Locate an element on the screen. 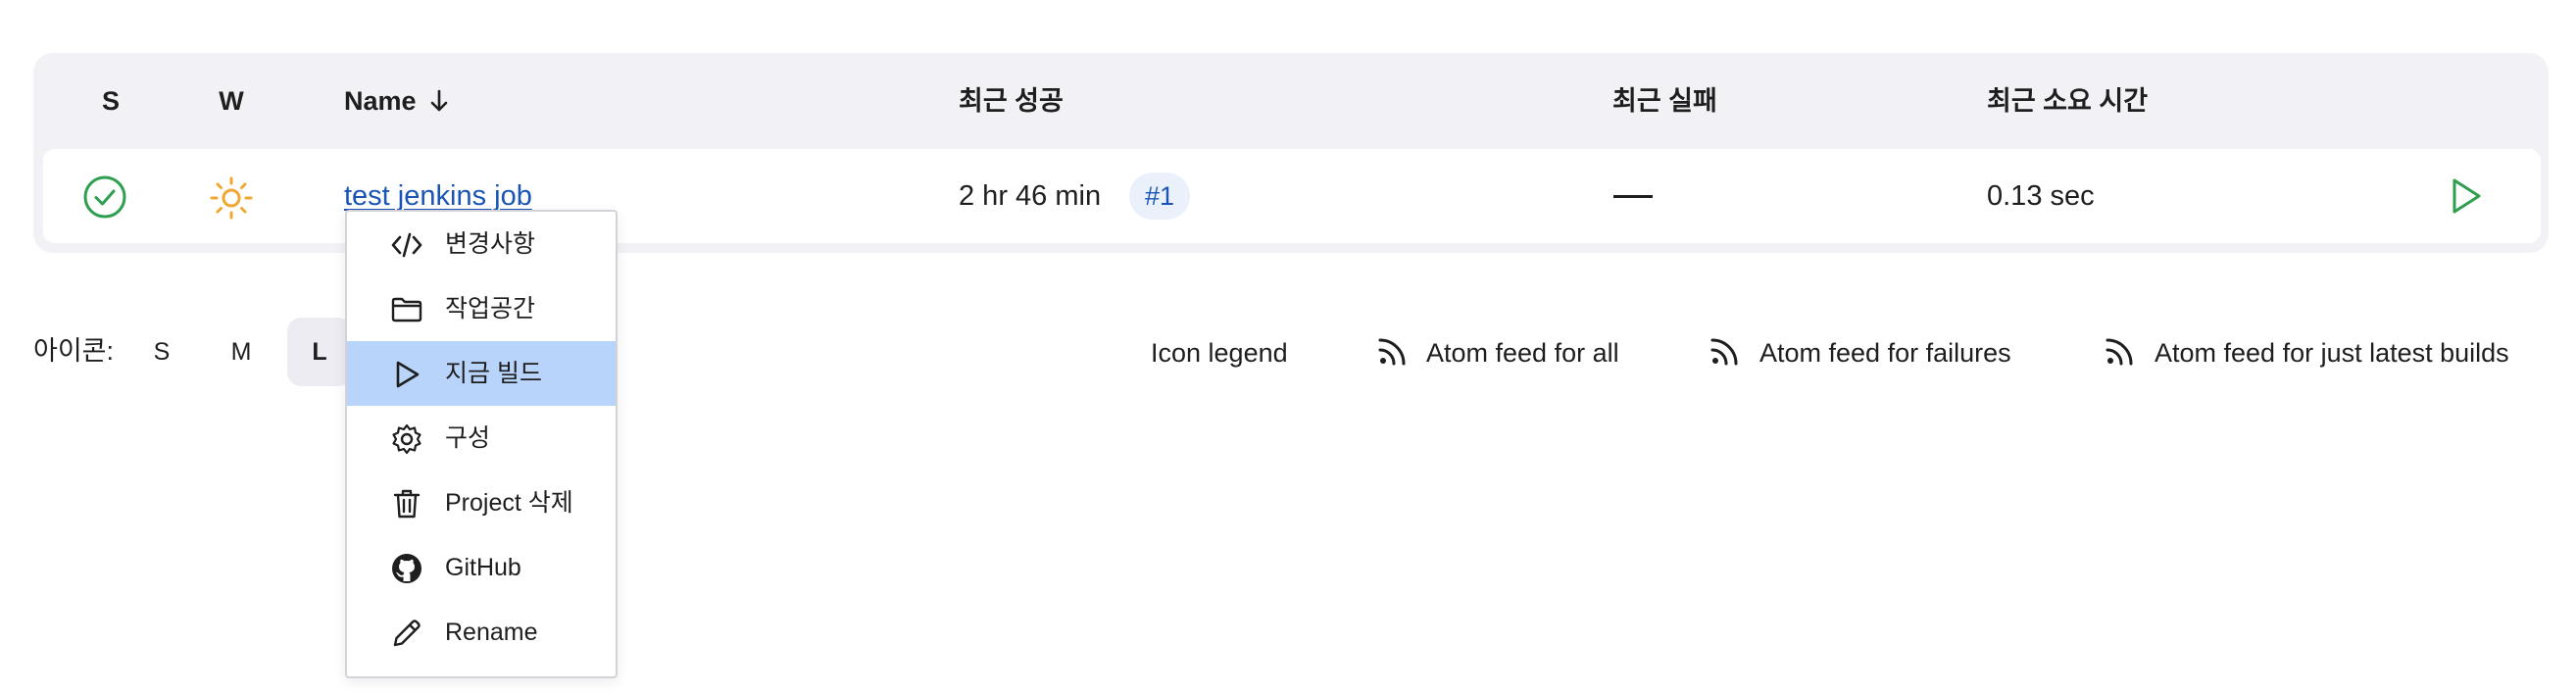 The width and height of the screenshot is (2576, 694). column-header-name-label: Name is located at coordinates (380, 101).